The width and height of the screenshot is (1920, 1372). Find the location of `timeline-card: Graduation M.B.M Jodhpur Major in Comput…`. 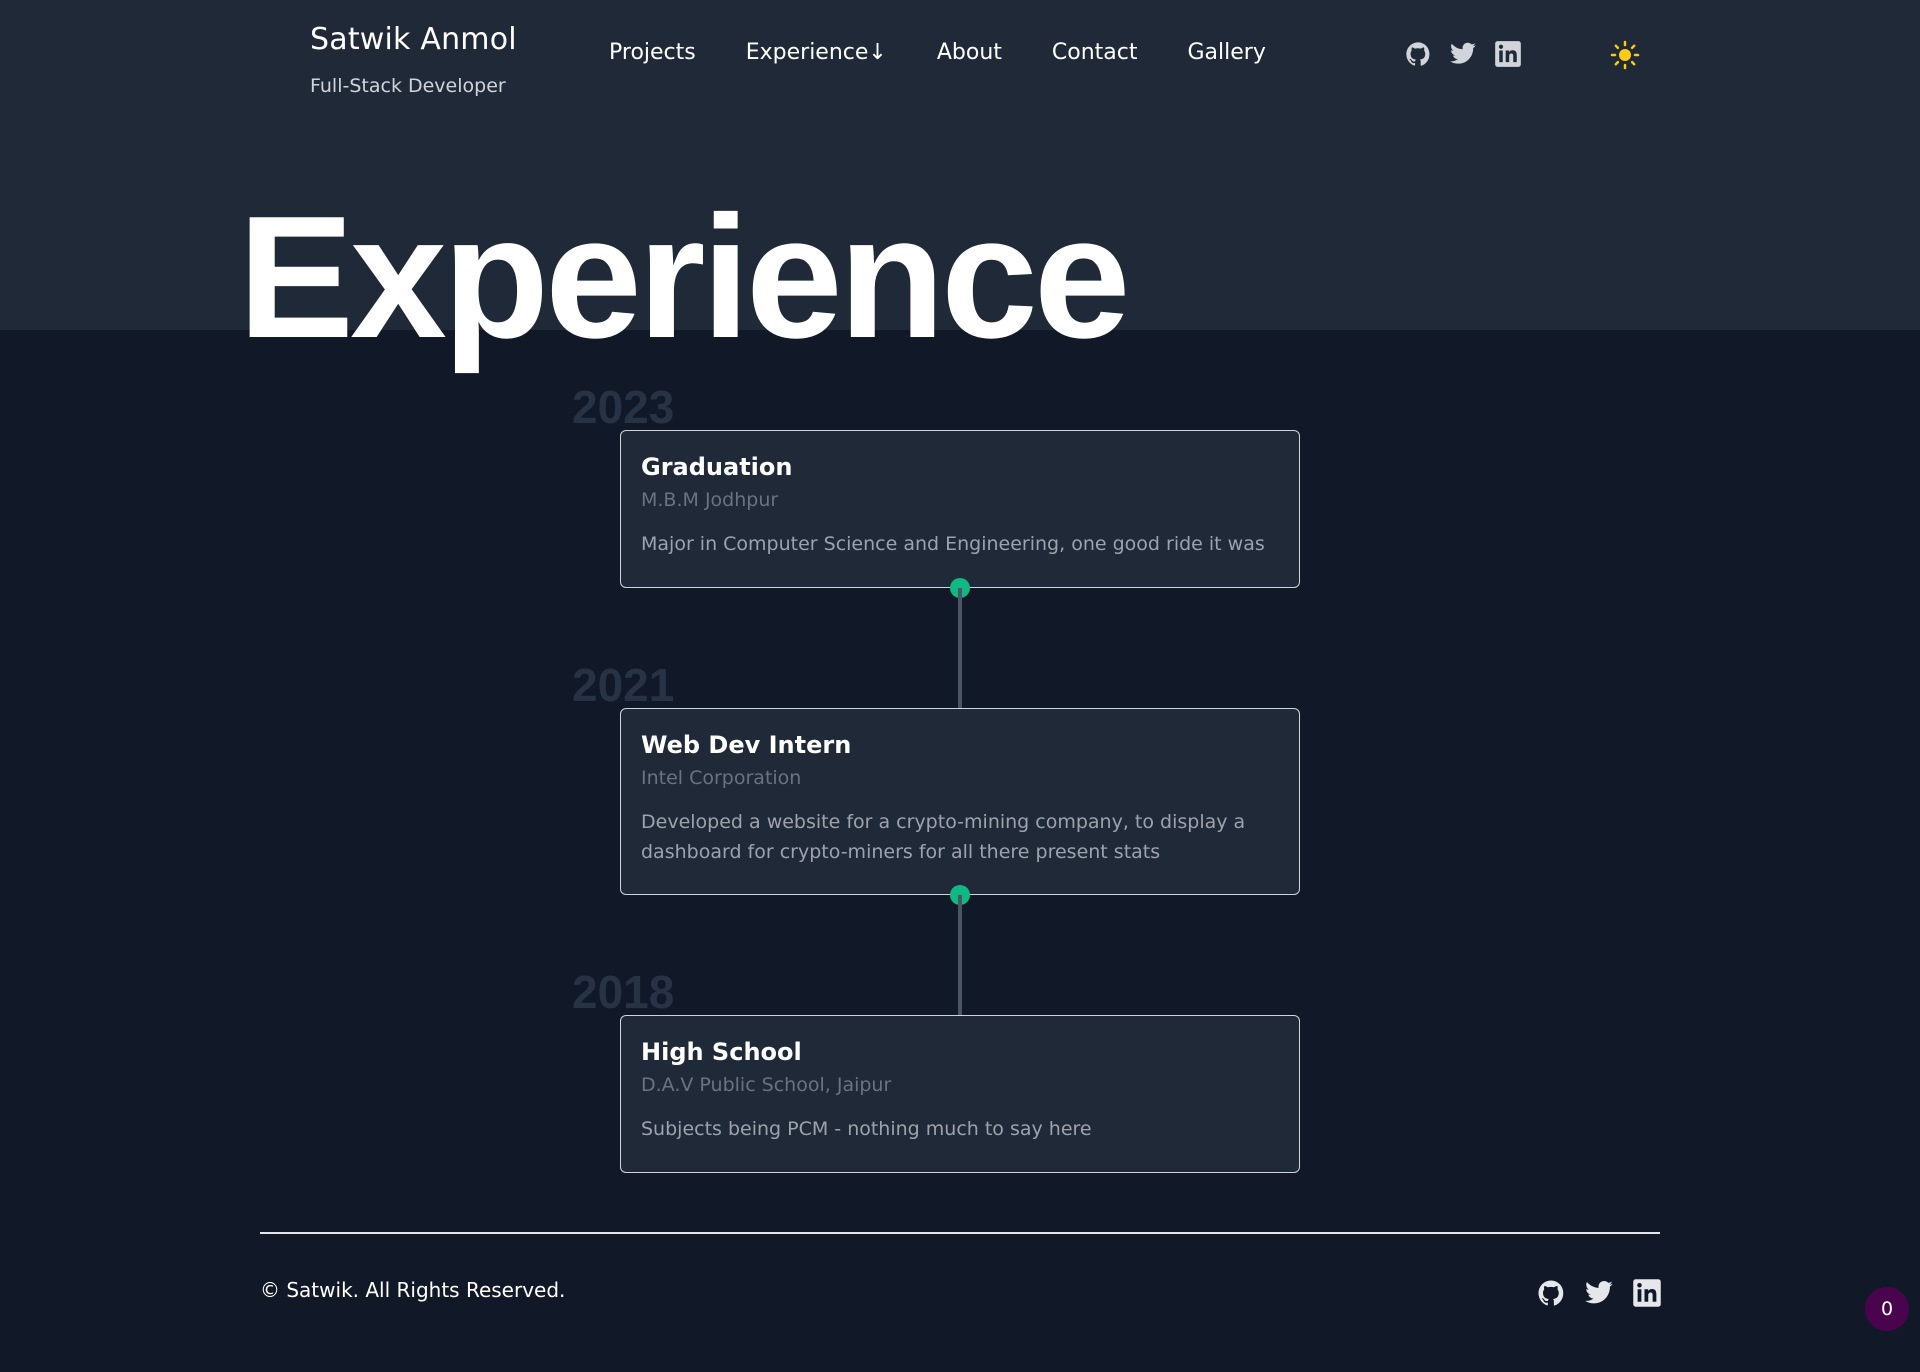

timeline-card: Graduation M.B.M Jodhpur Major in Comput… is located at coordinates (960, 509).